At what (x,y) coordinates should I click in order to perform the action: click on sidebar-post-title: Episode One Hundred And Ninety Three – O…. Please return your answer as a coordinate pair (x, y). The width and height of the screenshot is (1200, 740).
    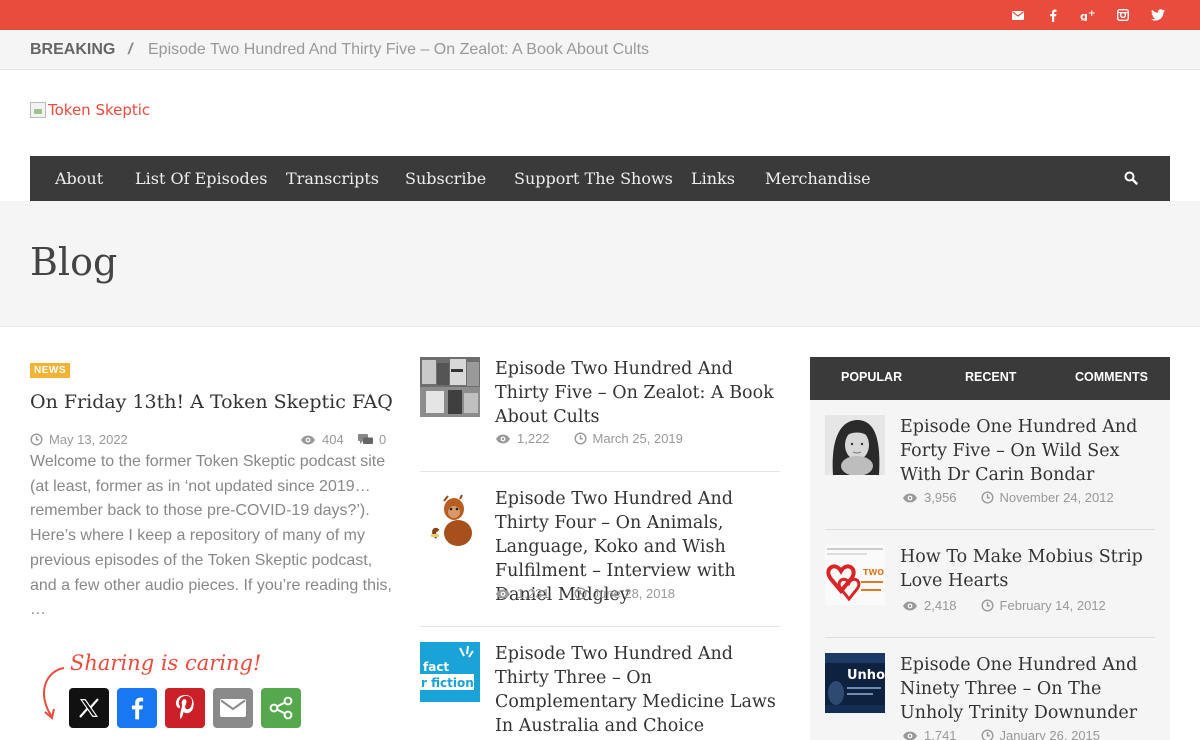
    Looking at the image, I should click on (1027, 689).